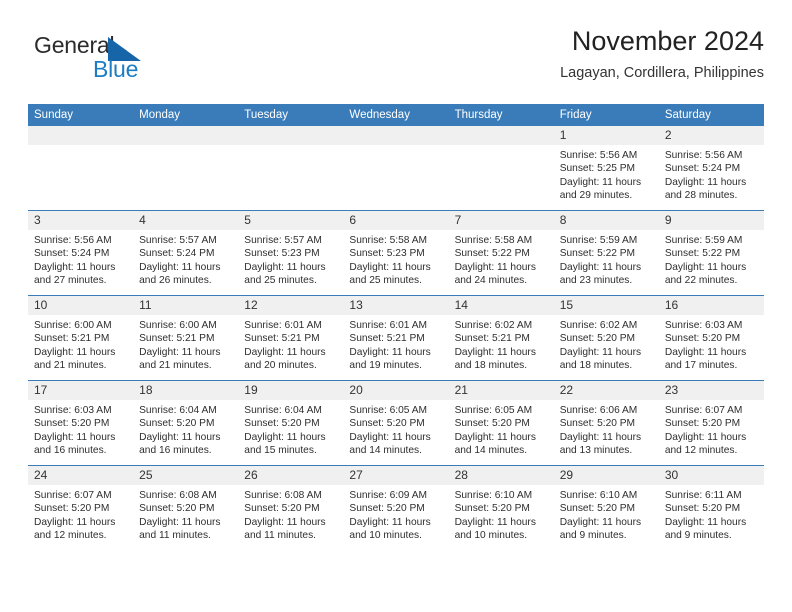 The image size is (792, 612). Describe the element at coordinates (703, 410) in the screenshot. I see `sun-info-line: Sunrise: 6:07 AM` at that location.